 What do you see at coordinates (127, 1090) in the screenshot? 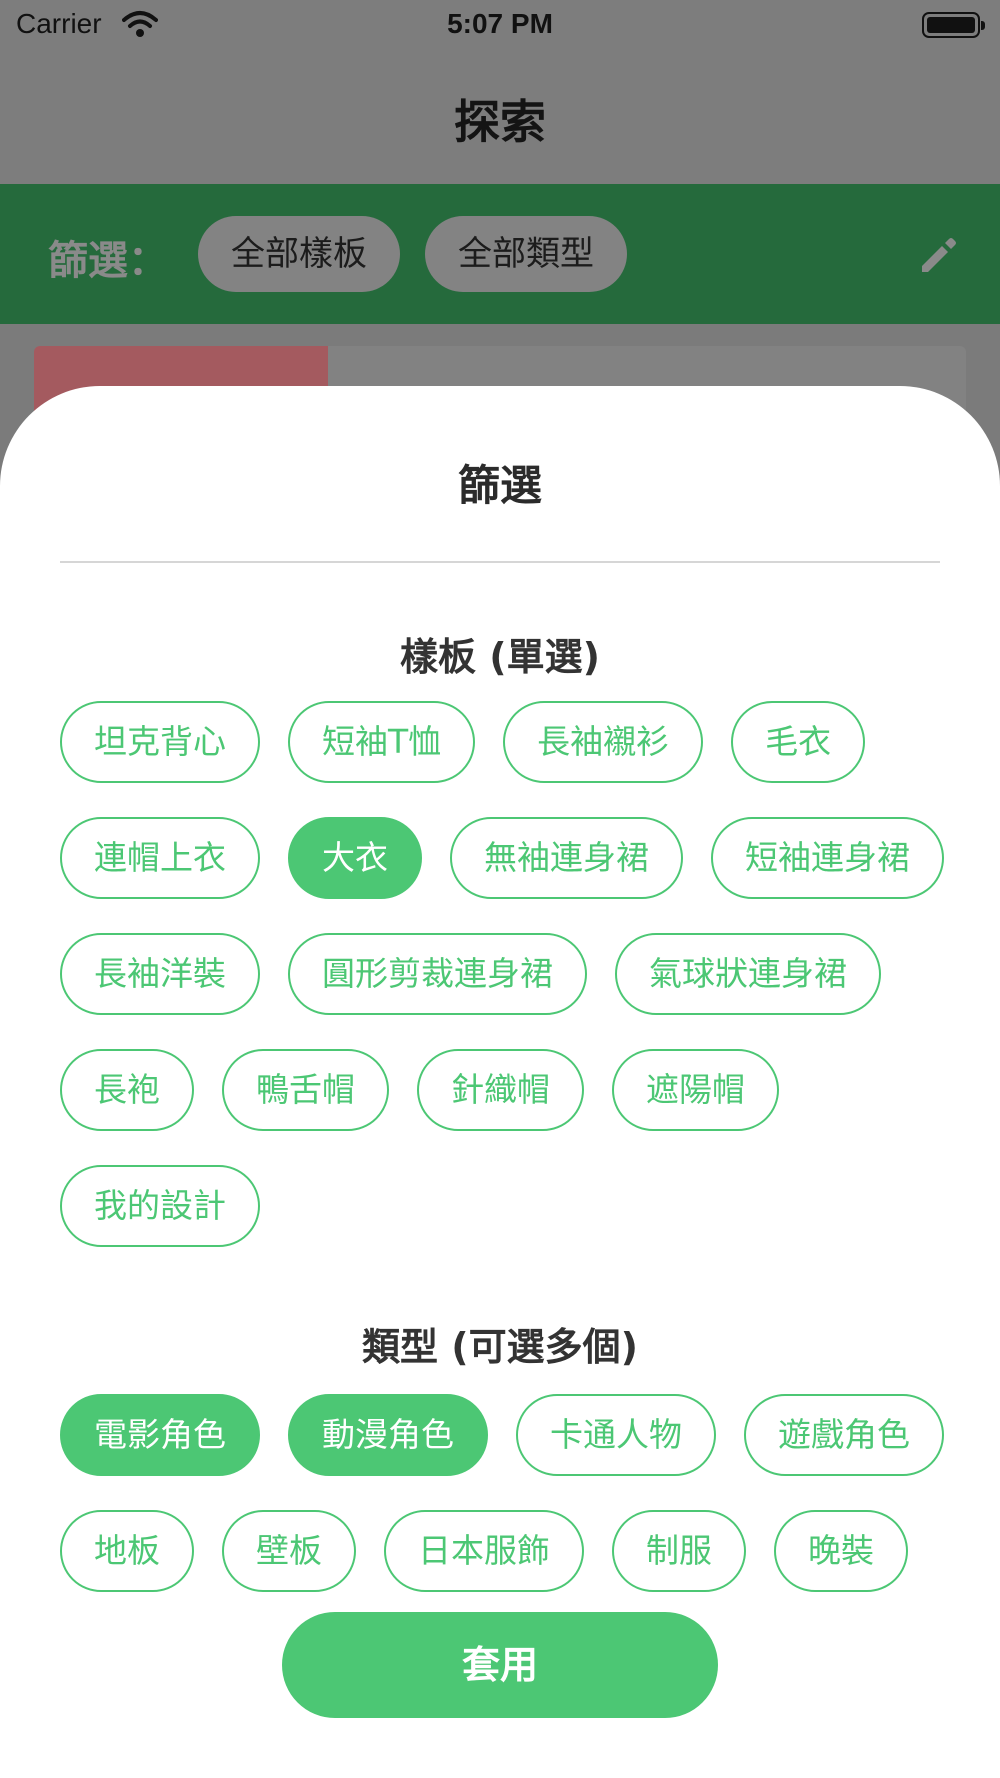
I see `template-option-chip: 長袍` at bounding box center [127, 1090].